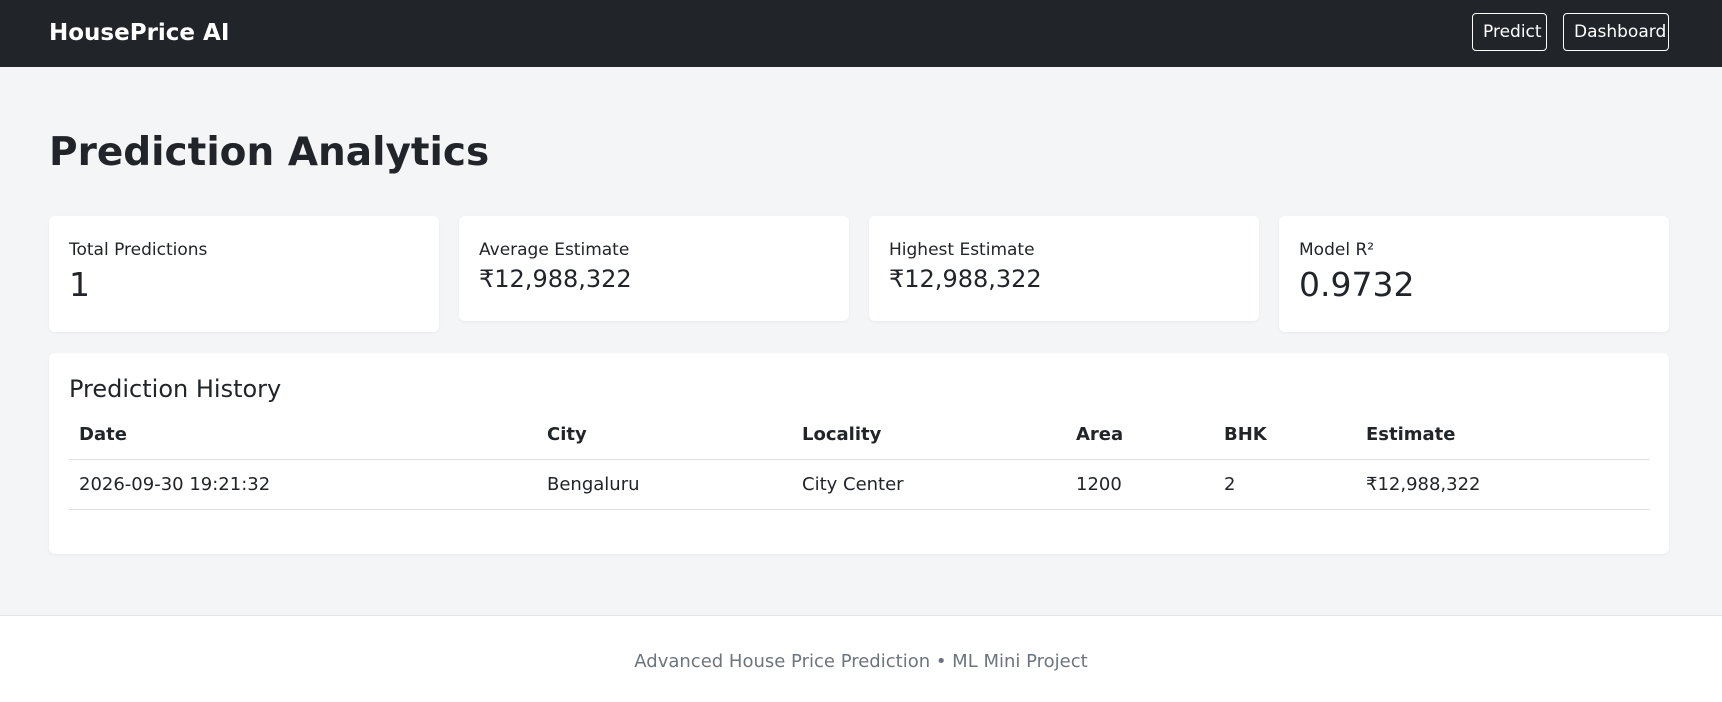  Describe the element at coordinates (1503, 439) in the screenshot. I see `column-header-estimate: Estimate` at that location.